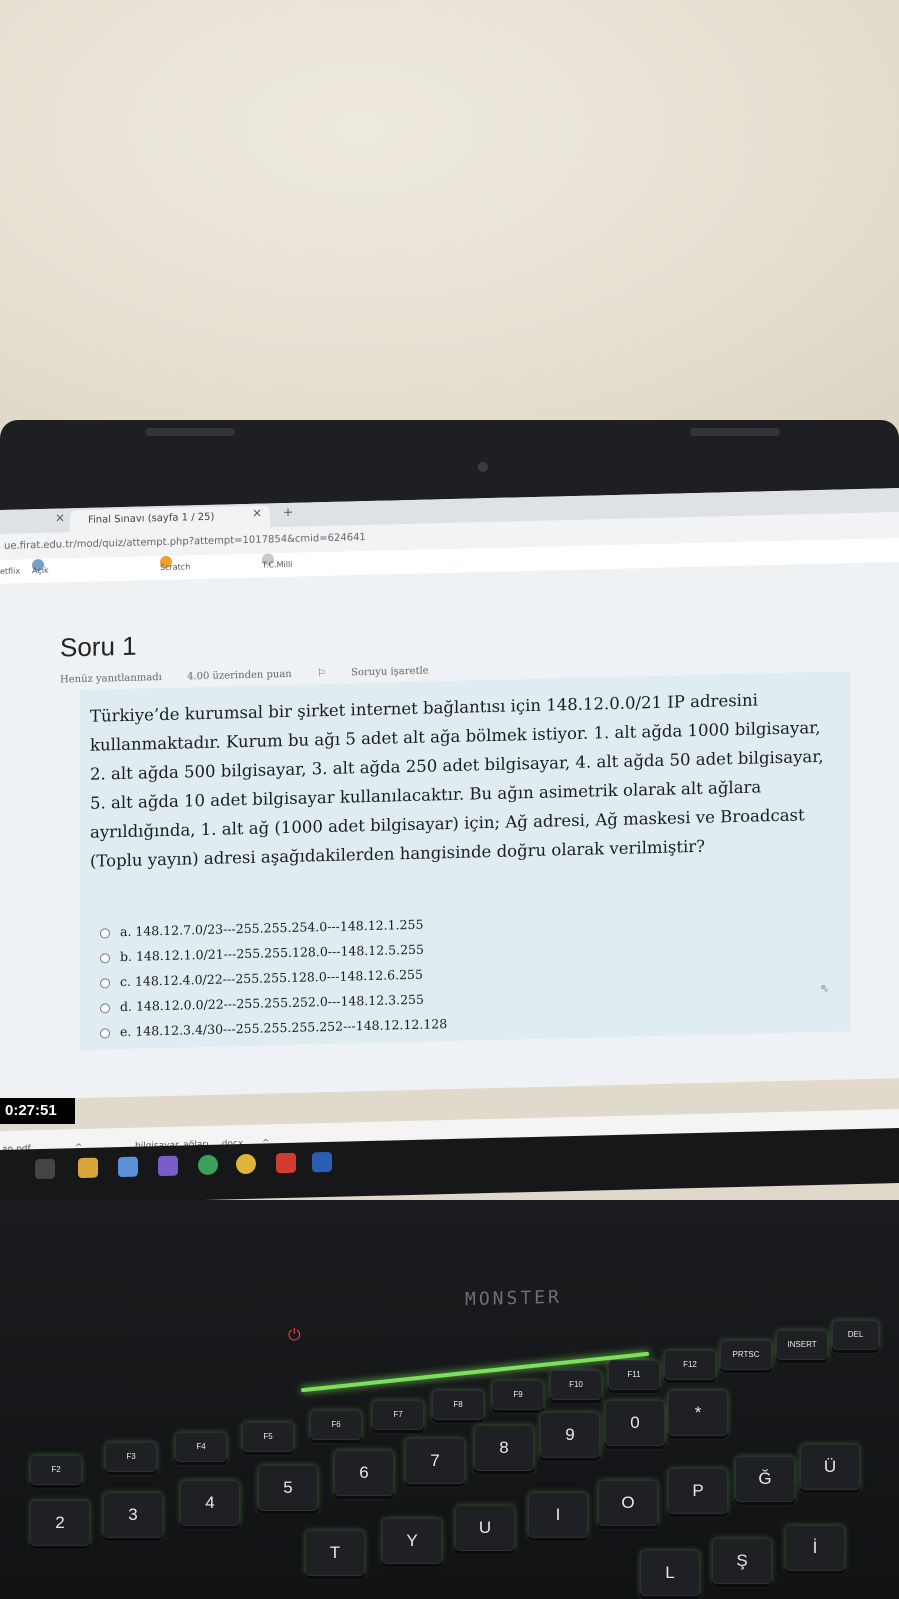 The image size is (899, 1599). I want to click on key: F6, so click(336, 1425).